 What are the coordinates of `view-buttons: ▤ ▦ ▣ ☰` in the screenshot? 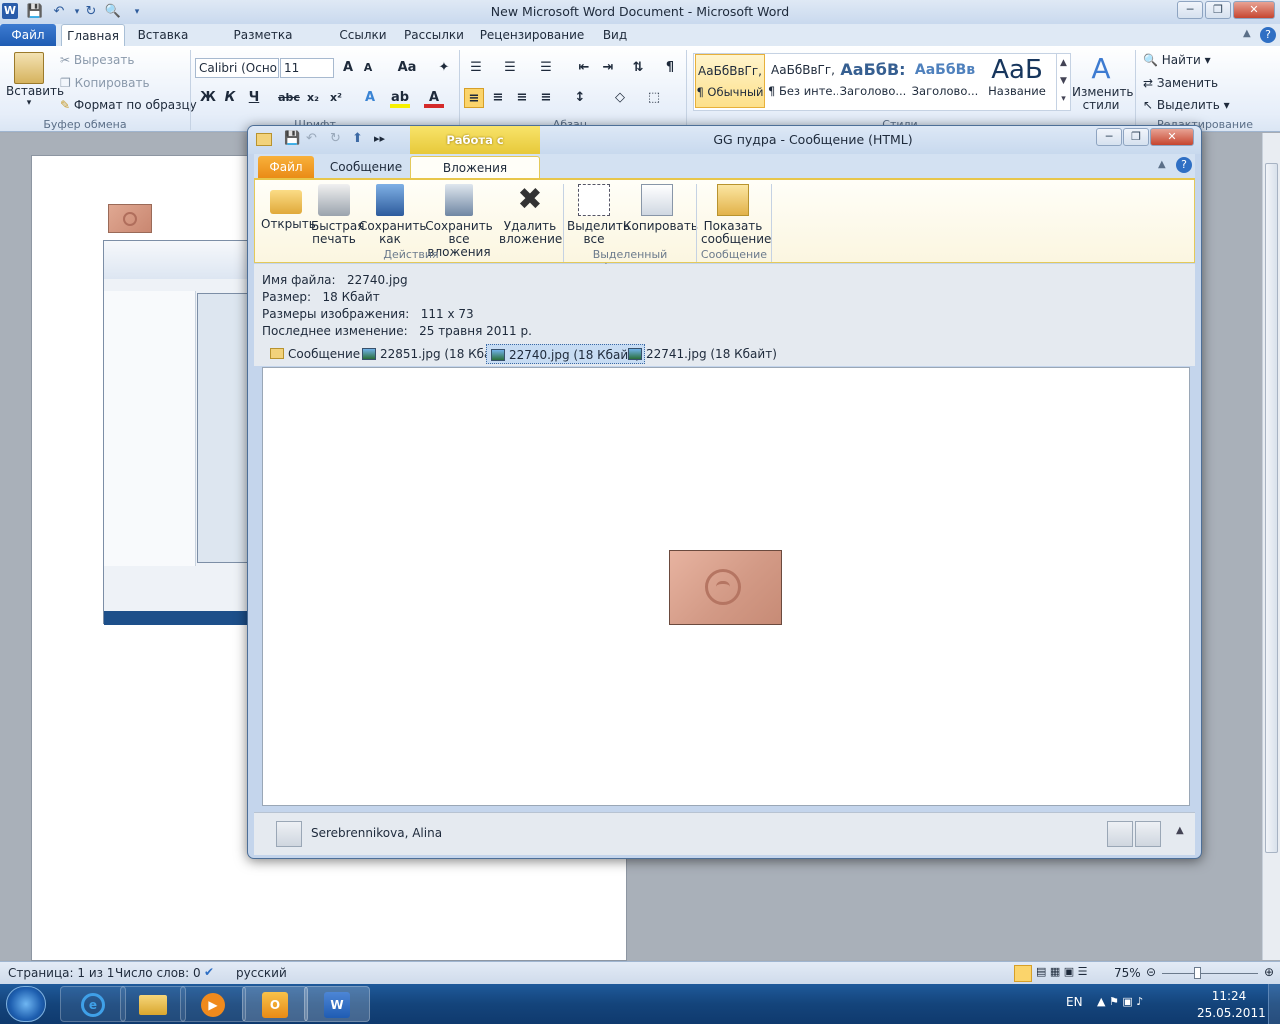 It's located at (1062, 971).